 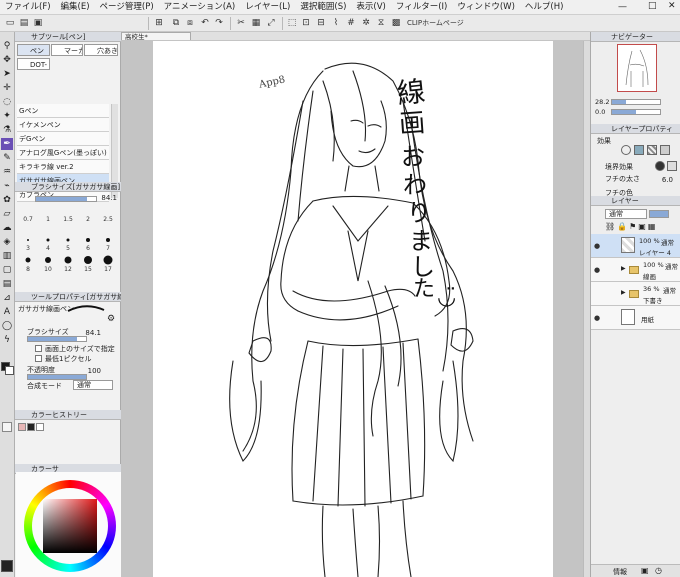 What do you see at coordinates (623, 292) in the screenshot?
I see `expand-icon: ▶` at bounding box center [623, 292].